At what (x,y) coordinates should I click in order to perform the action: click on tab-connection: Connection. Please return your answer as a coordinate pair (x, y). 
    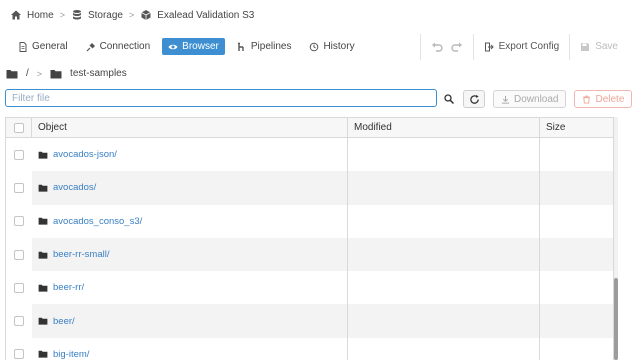
    Looking at the image, I should click on (118, 46).